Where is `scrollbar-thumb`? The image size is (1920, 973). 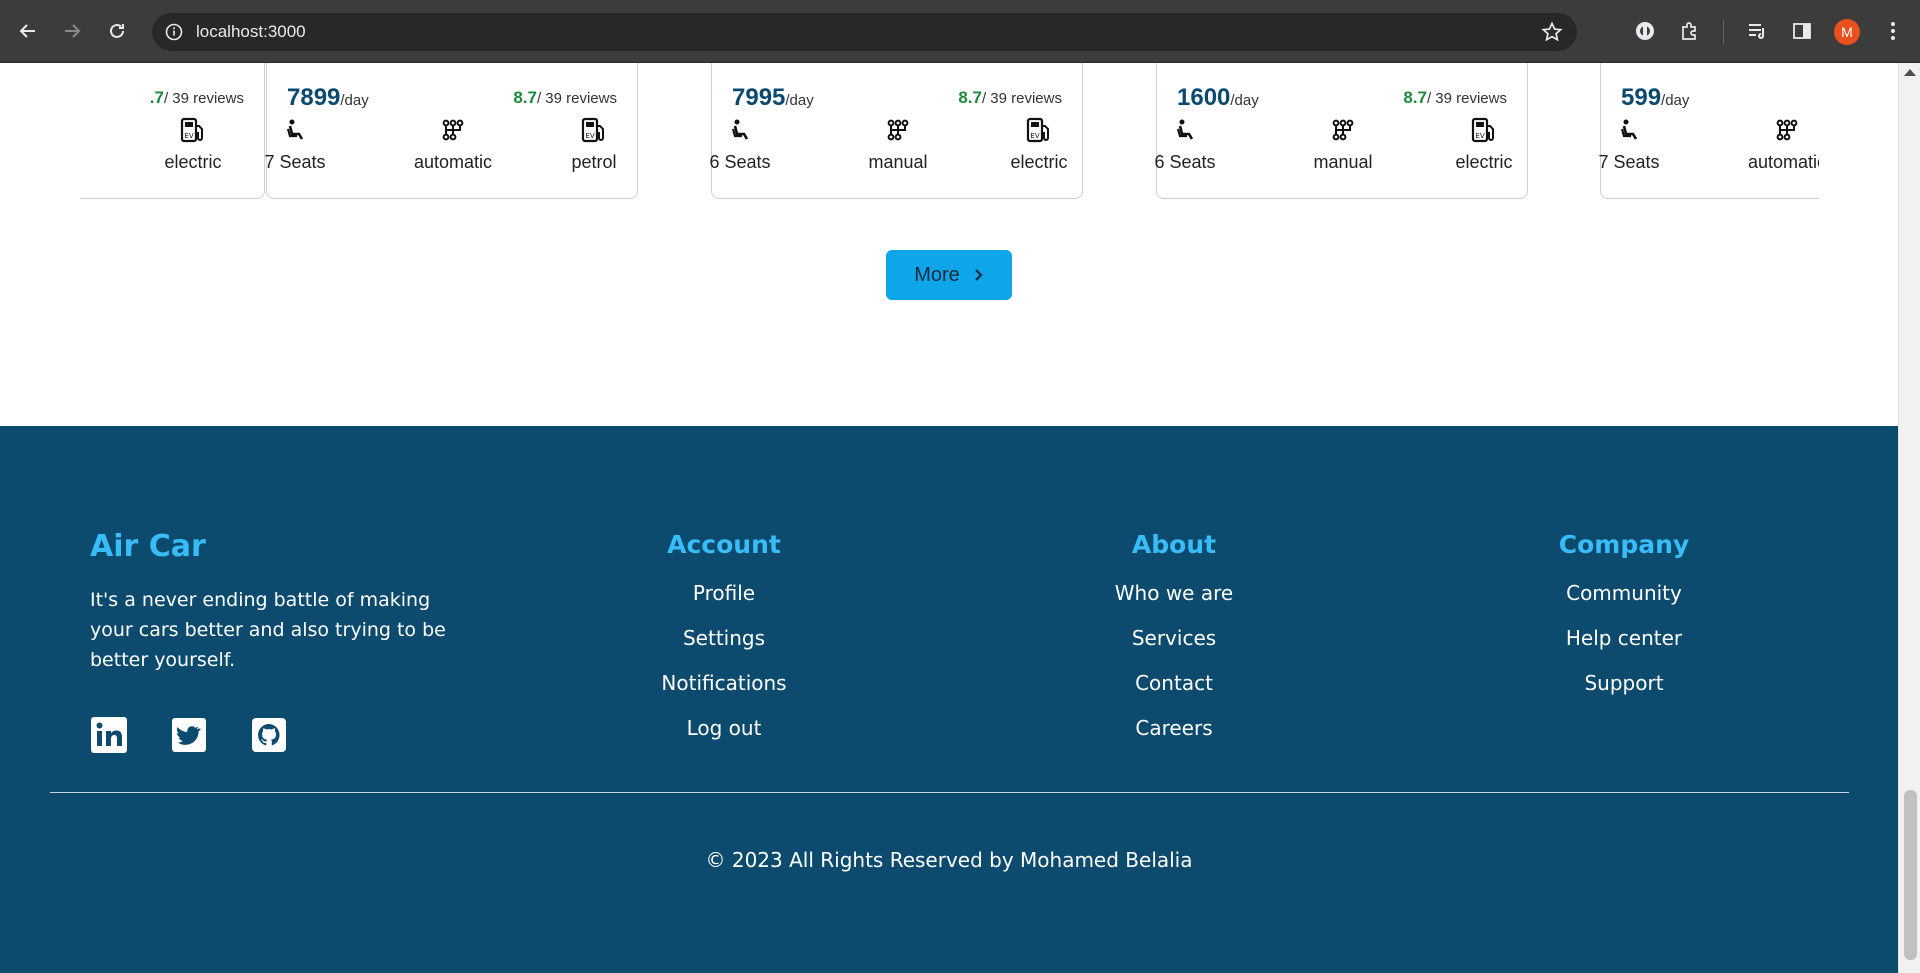
scrollbar-thumb is located at coordinates (1910, 875).